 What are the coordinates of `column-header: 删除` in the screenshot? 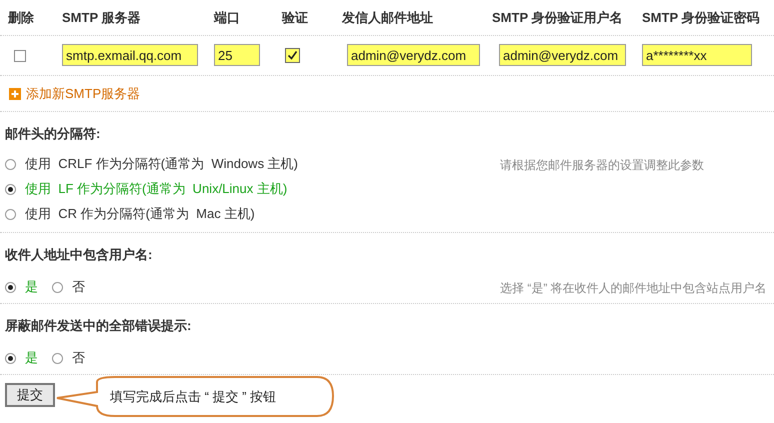 It's located at (21, 17).